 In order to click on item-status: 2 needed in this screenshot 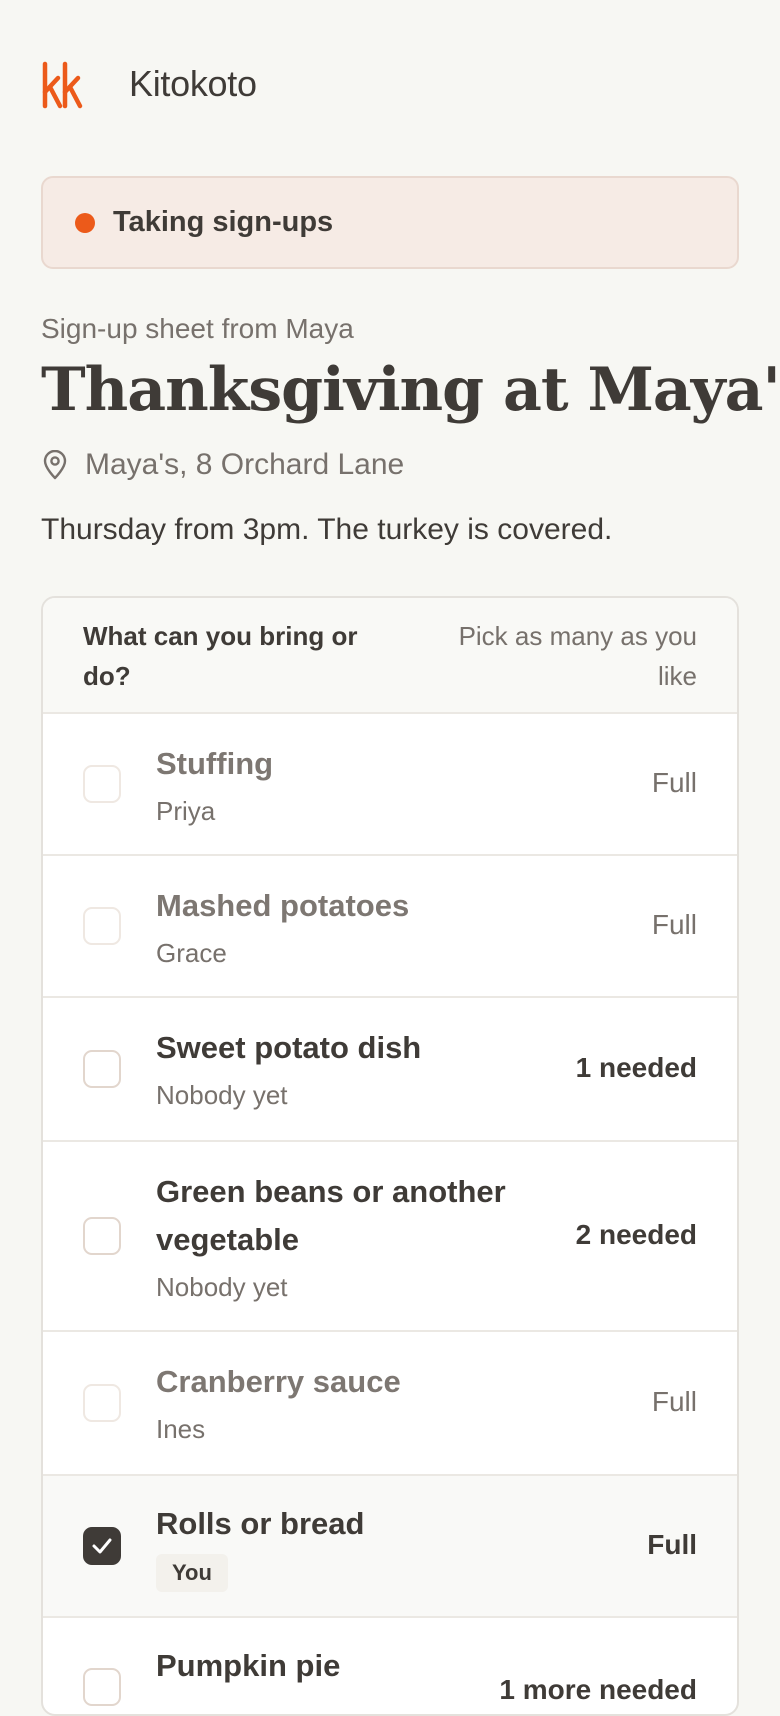, I will do `click(636, 1234)`.